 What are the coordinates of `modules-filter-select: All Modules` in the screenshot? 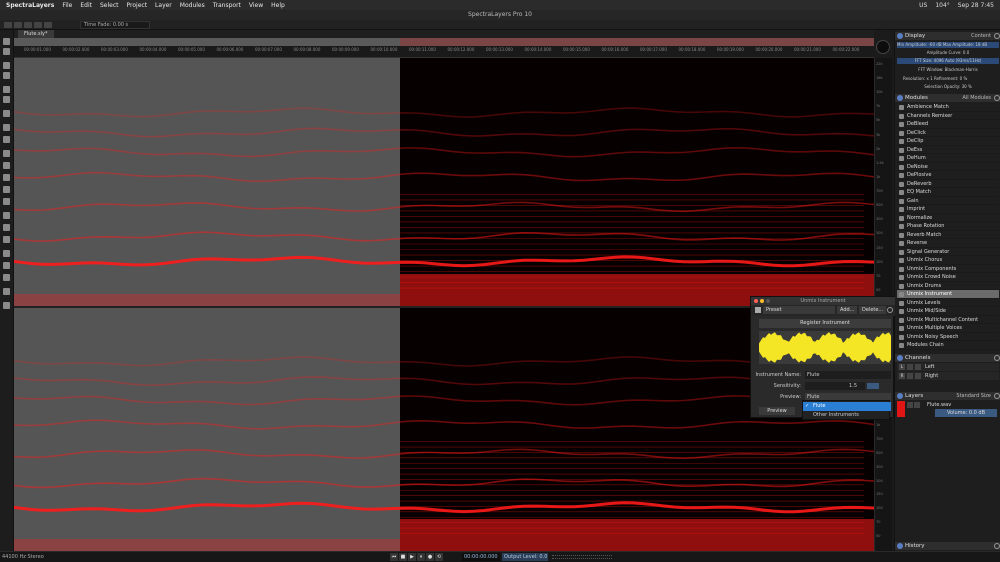 It's located at (976, 98).